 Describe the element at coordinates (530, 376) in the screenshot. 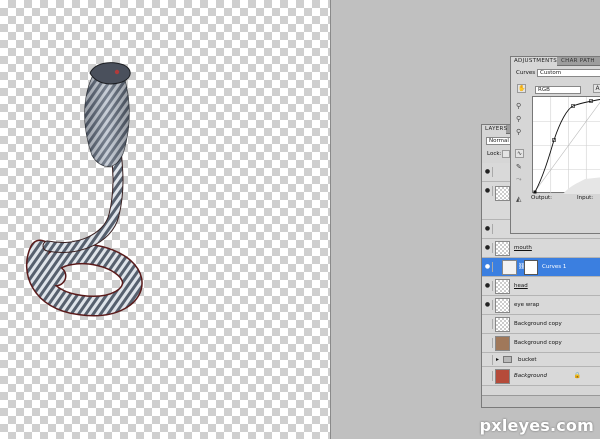

I see `layer-name: Background` at that location.